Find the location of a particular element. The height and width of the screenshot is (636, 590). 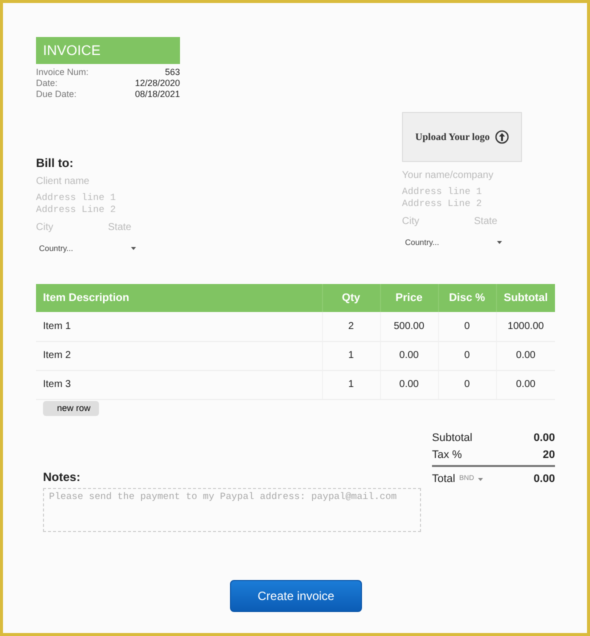

field-label: Date: is located at coordinates (47, 83).